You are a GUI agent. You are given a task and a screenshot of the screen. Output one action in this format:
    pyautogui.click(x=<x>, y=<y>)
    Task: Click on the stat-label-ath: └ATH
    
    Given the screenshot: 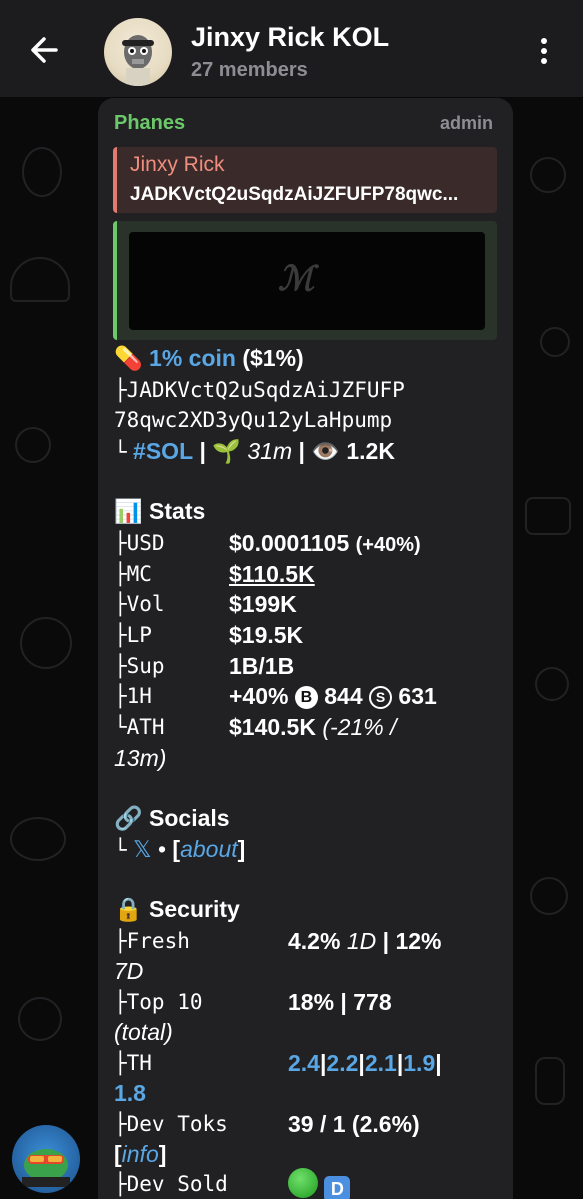 What is the action you would take?
    pyautogui.click(x=139, y=727)
    